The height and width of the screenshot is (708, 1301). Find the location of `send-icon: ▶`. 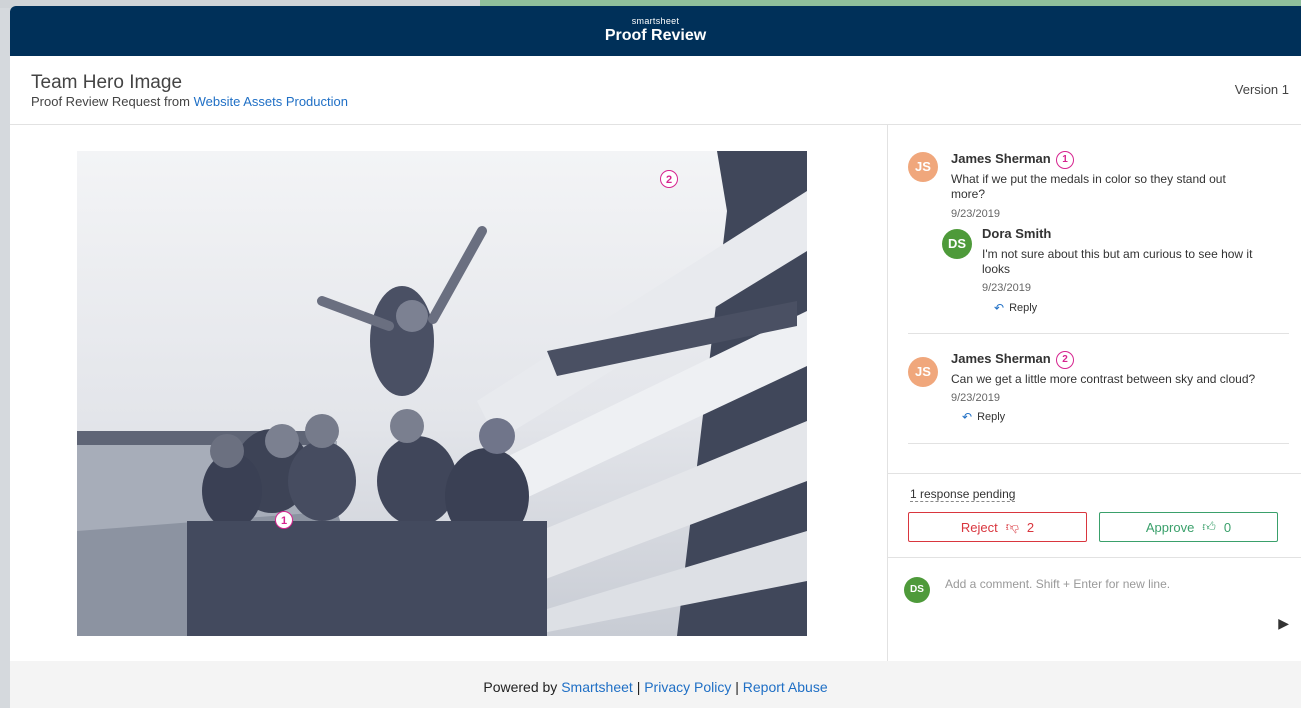

send-icon: ▶ is located at coordinates (1283, 623).